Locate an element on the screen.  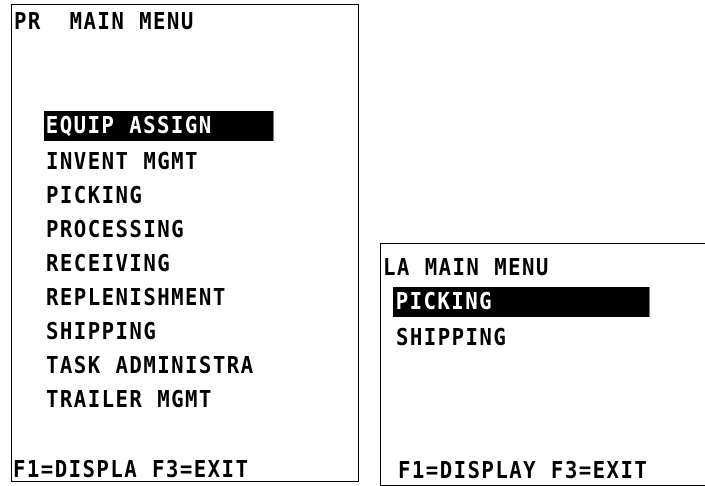
screen-title: LA MAIN MENU is located at coordinates (466, 268).